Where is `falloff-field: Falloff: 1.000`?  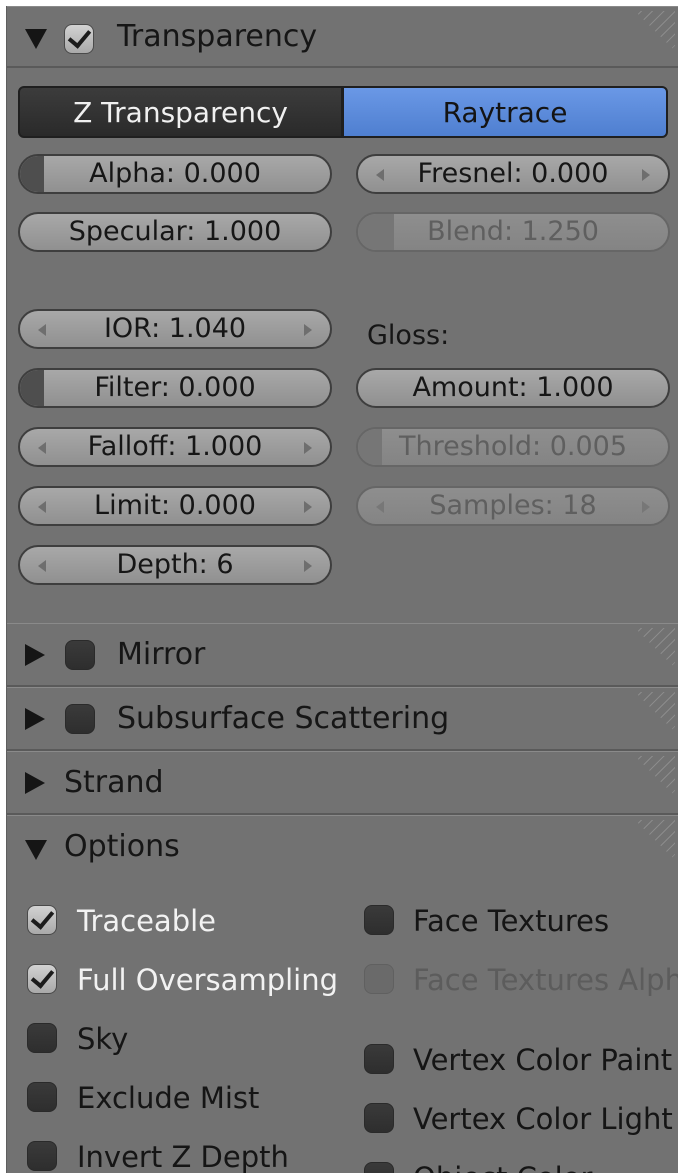 falloff-field: Falloff: 1.000 is located at coordinates (175, 447).